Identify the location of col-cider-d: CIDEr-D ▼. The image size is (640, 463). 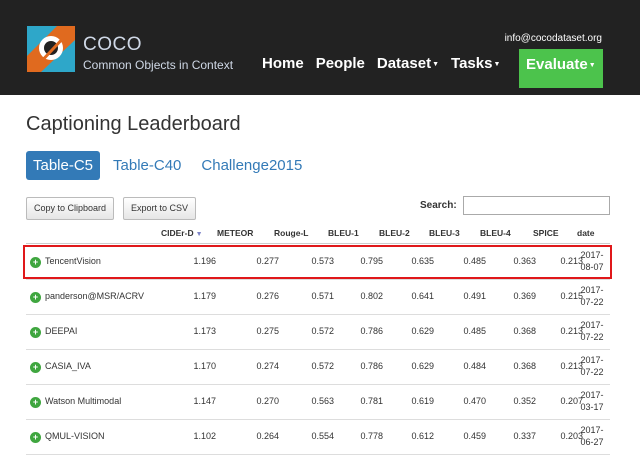
(182, 233).